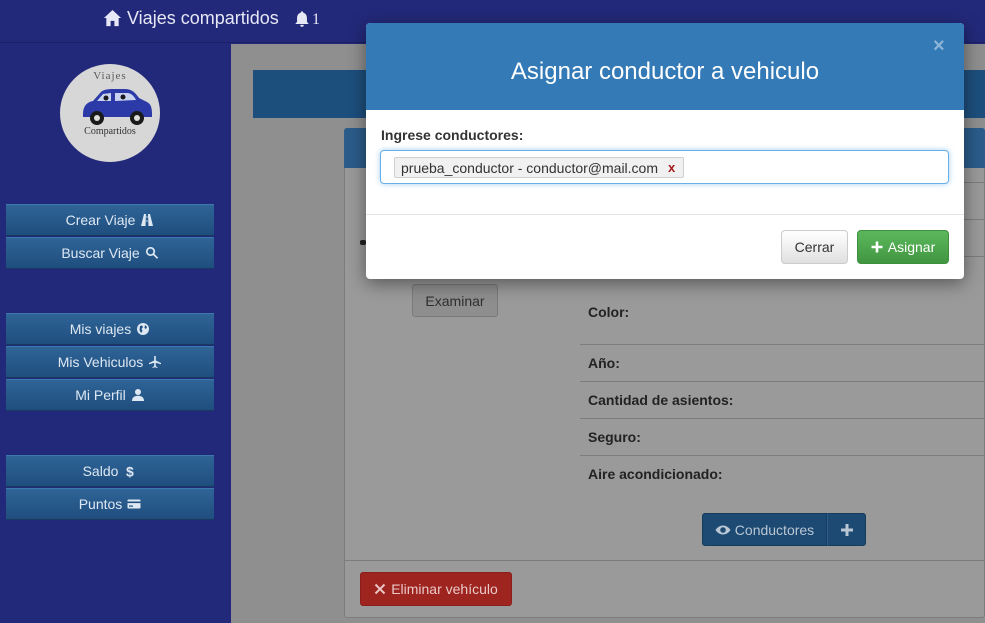  I want to click on sidebar-item-label: Mis viajes, so click(100, 329).